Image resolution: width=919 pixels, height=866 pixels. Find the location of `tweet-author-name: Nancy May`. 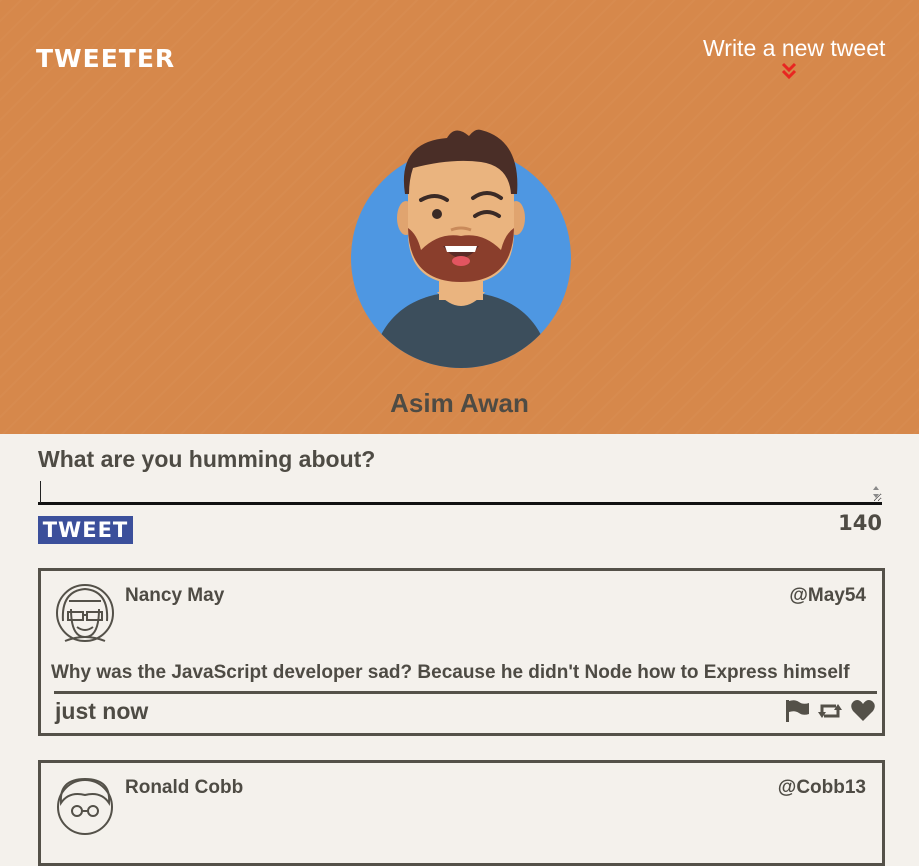

tweet-author-name: Nancy May is located at coordinates (175, 595).